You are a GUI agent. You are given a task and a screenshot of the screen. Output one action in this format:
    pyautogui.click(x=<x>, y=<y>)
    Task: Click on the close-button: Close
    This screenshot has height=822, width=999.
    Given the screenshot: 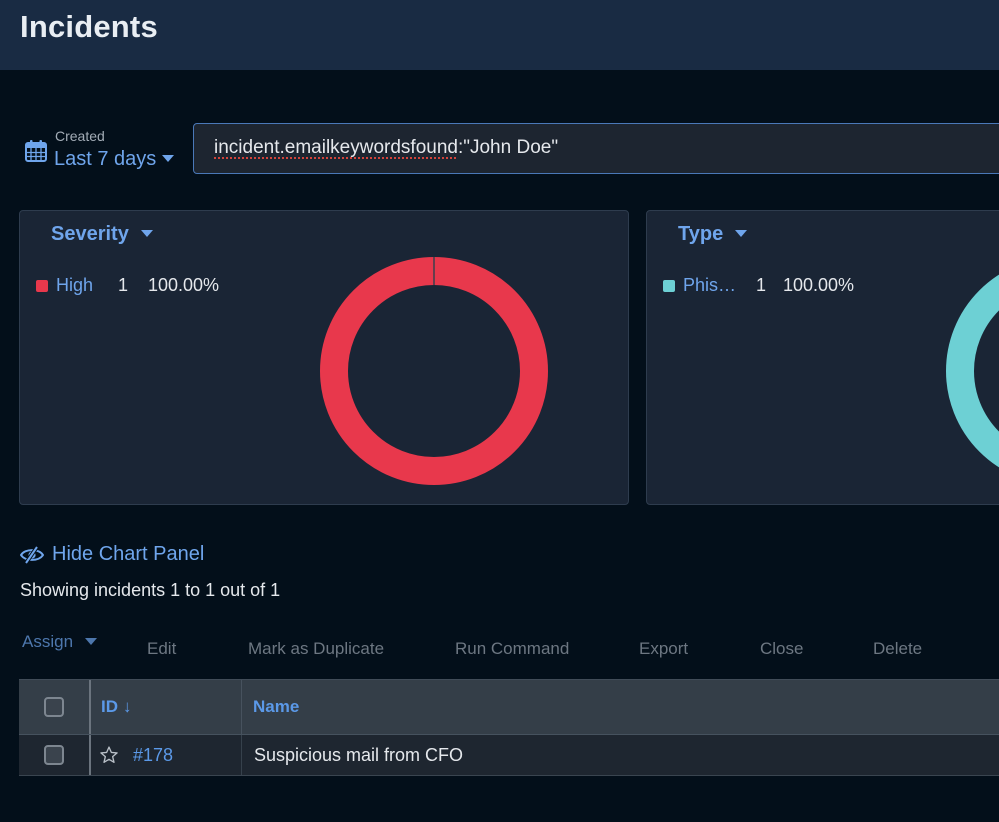 What is the action you would take?
    pyautogui.click(x=781, y=649)
    